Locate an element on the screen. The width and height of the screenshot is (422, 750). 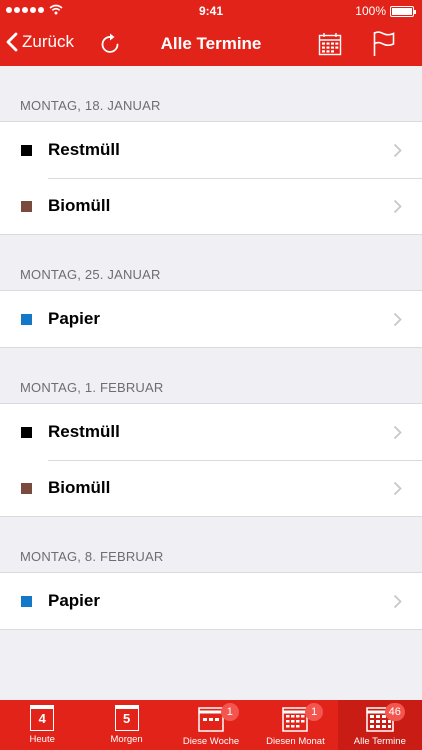
tab-label: Diese Woche is located at coordinates (211, 741).